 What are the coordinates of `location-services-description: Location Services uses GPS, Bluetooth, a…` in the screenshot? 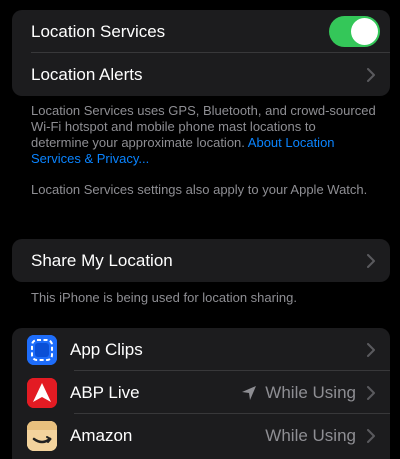 It's located at (203, 135).